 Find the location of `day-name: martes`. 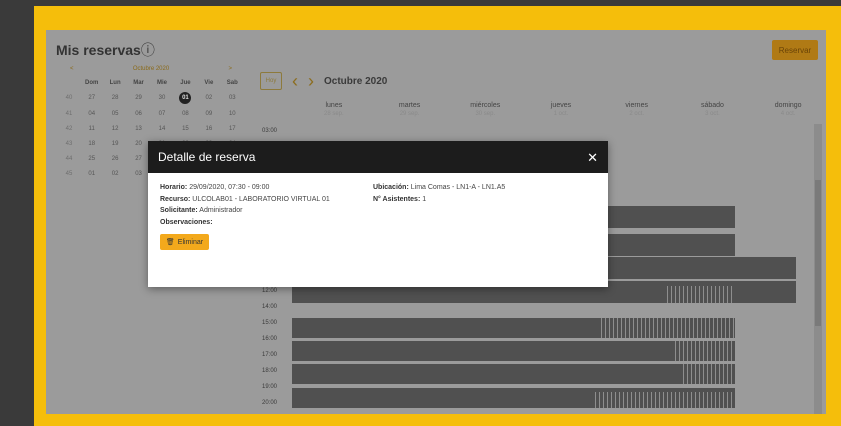

day-name: martes is located at coordinates (409, 105).